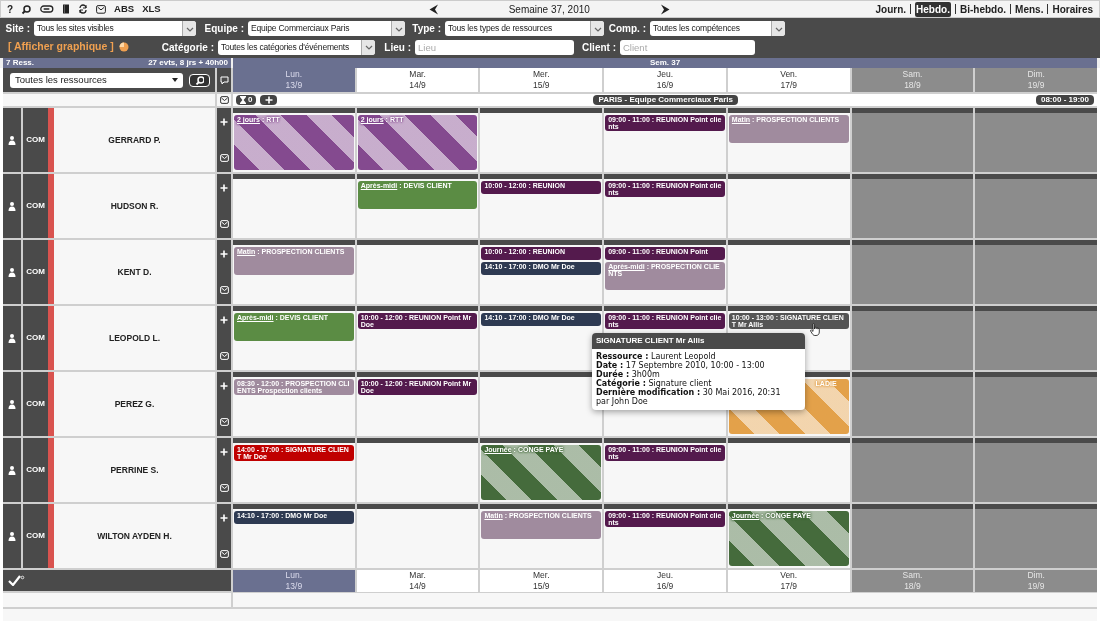 This screenshot has width=1100, height=621. I want to click on resource-name: PERRINE S., so click(134, 470).